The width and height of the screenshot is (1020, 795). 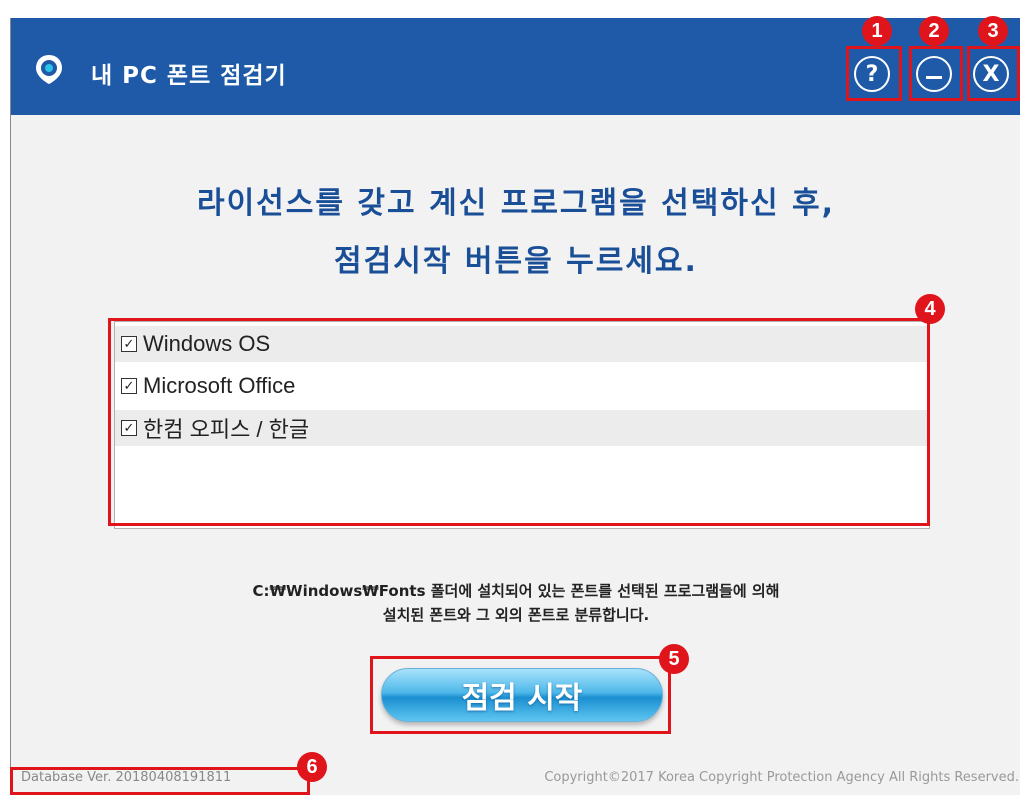 What do you see at coordinates (516, 203) in the screenshot?
I see `instruction-line-1: 라이선스를 갖고 계신 프로그램을 선택하신 후,` at bounding box center [516, 203].